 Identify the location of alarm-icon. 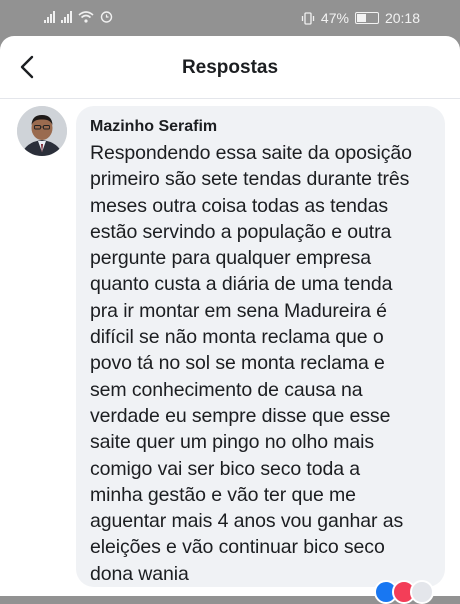
(106, 17).